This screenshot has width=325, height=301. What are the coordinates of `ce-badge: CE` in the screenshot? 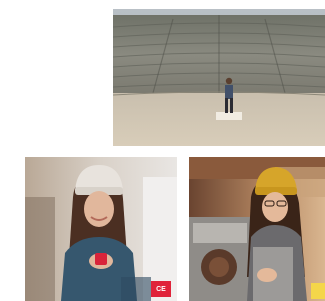 It's located at (161, 289).